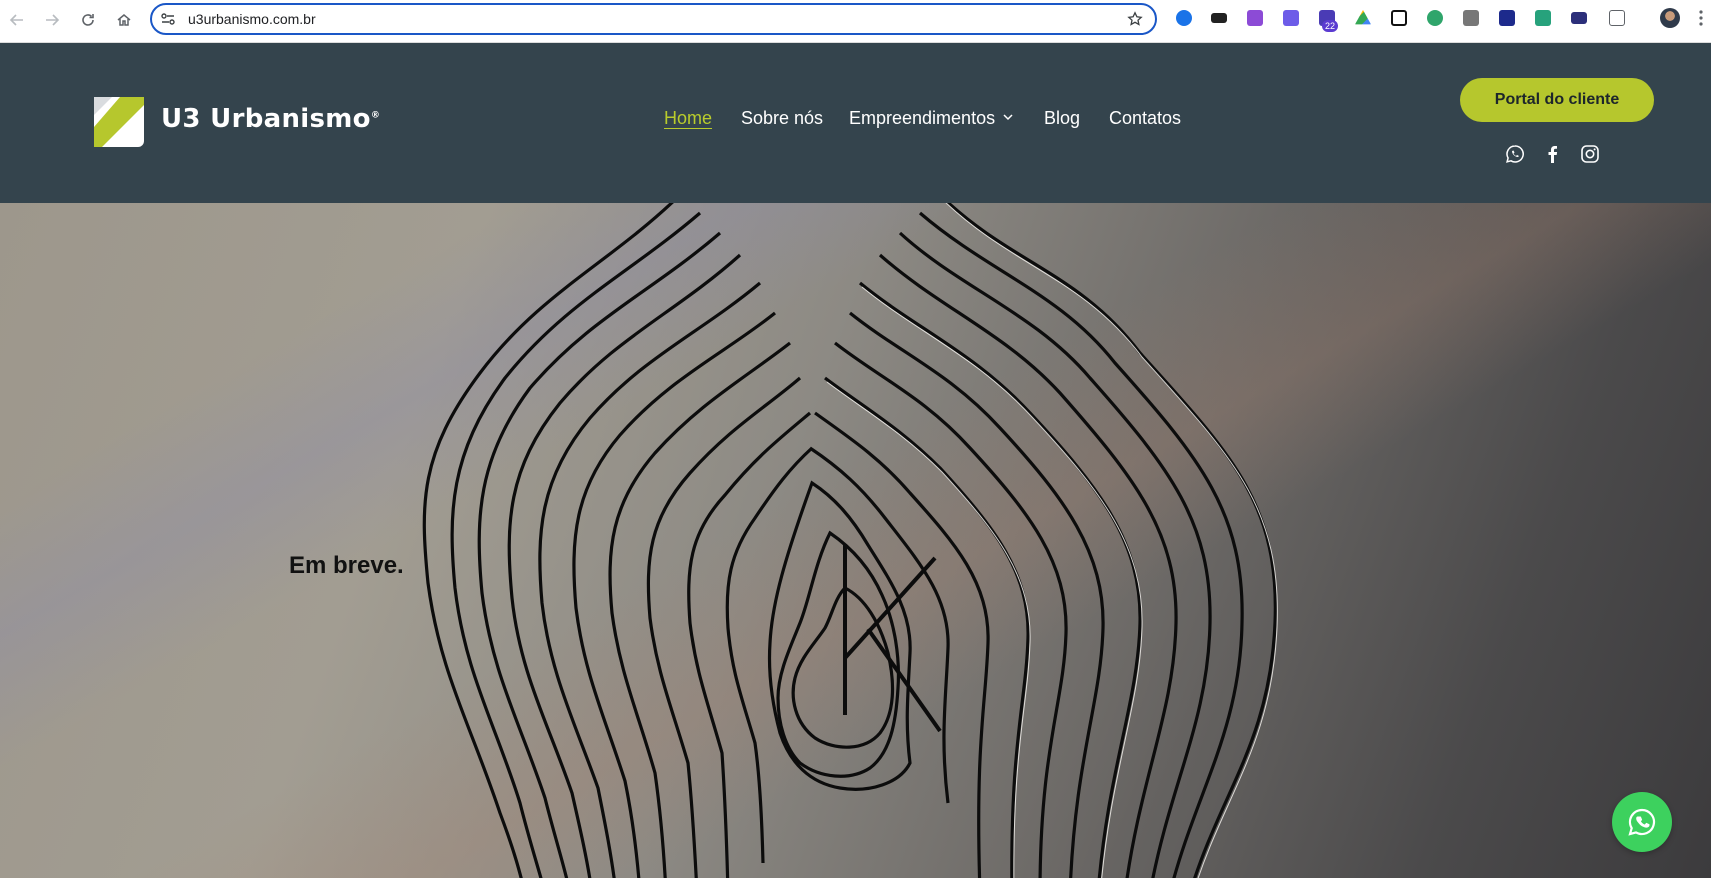 The height and width of the screenshot is (878, 1711). What do you see at coordinates (252, 19) in the screenshot?
I see `url-text: u3urbanismo.com.br` at bounding box center [252, 19].